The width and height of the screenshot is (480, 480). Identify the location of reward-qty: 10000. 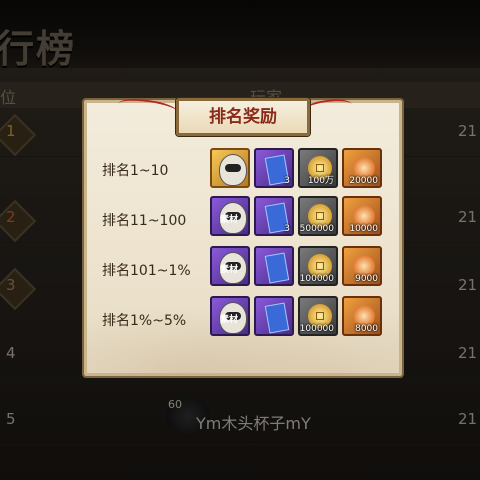
(363, 229).